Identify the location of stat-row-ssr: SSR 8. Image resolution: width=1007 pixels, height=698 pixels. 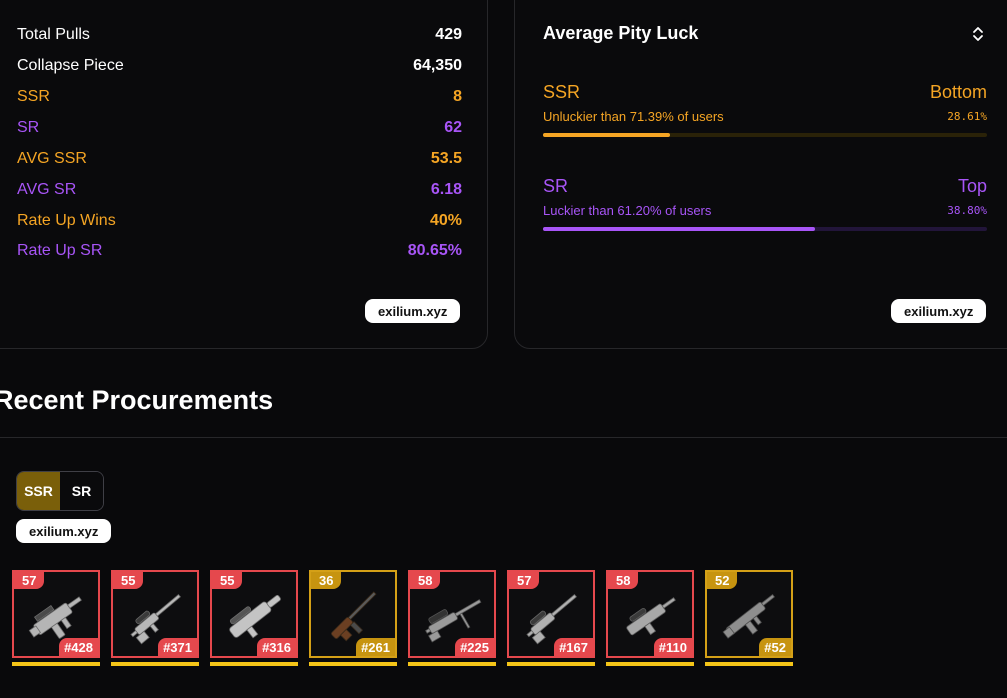
(239, 97).